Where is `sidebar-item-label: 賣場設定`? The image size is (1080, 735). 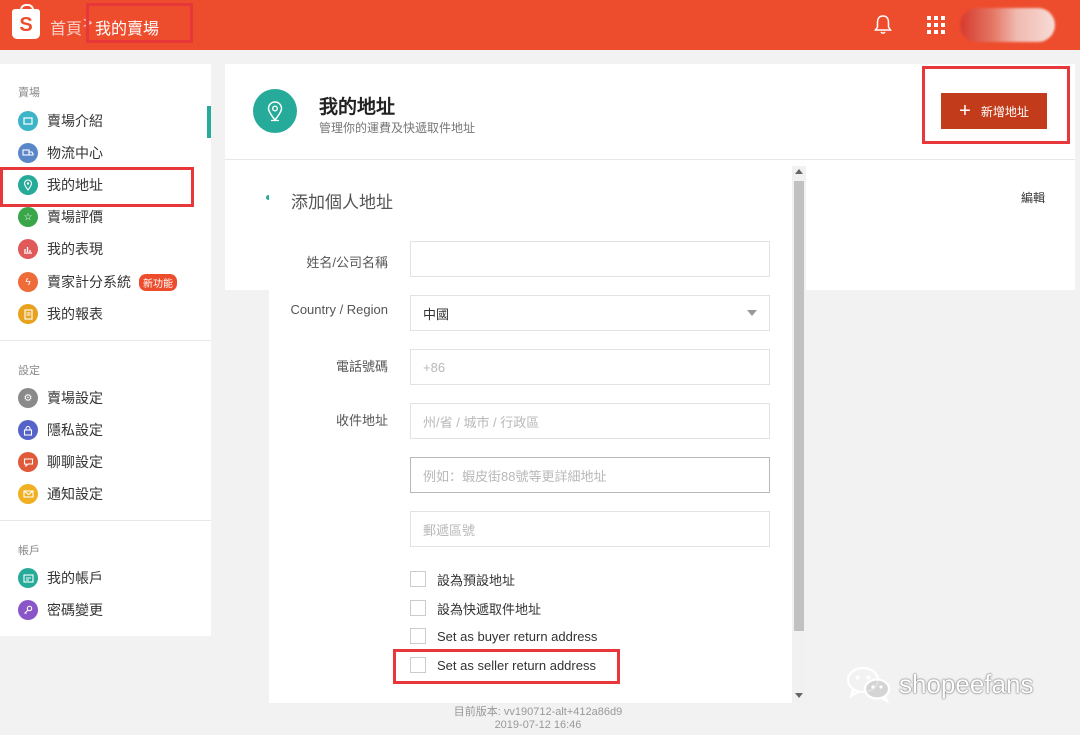
sidebar-item-label: 賣場設定 is located at coordinates (75, 398).